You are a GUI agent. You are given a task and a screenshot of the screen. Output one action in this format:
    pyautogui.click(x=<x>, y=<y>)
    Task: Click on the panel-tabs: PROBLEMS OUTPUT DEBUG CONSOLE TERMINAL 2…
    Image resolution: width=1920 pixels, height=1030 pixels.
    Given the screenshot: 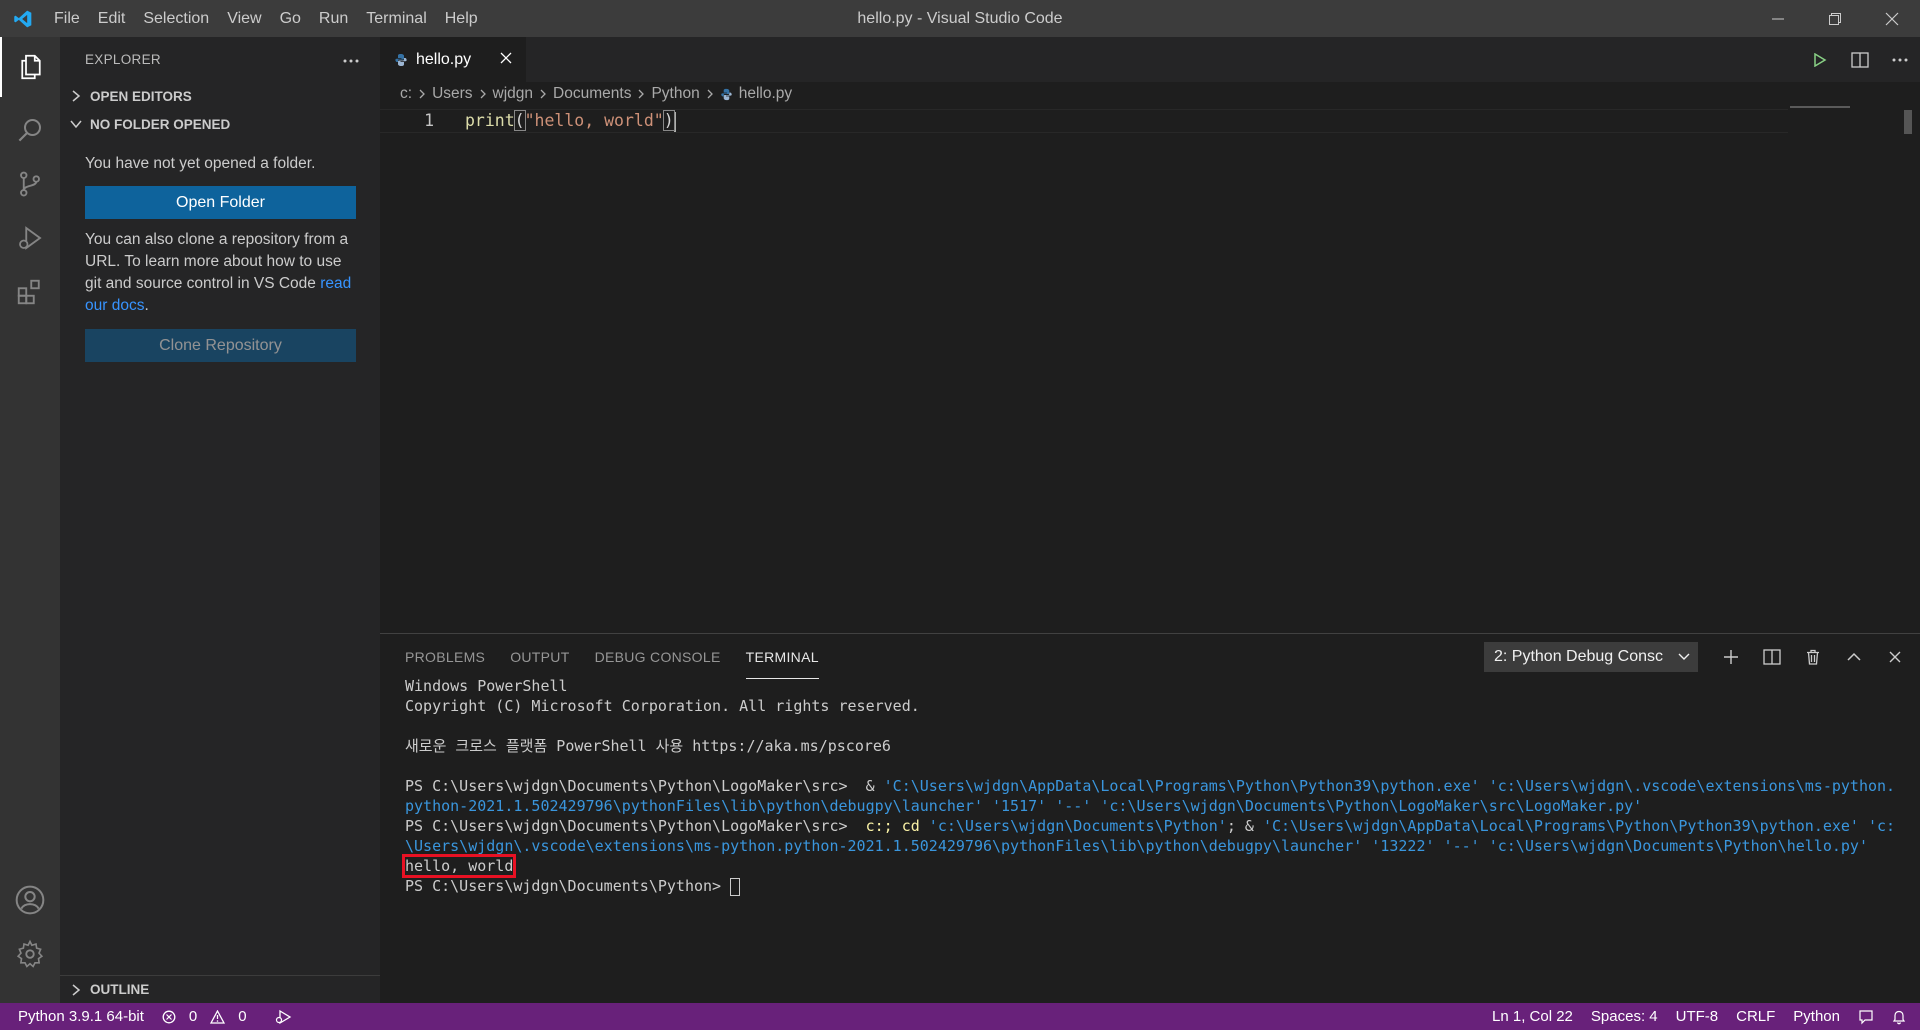 What is the action you would take?
    pyautogui.click(x=1150, y=656)
    